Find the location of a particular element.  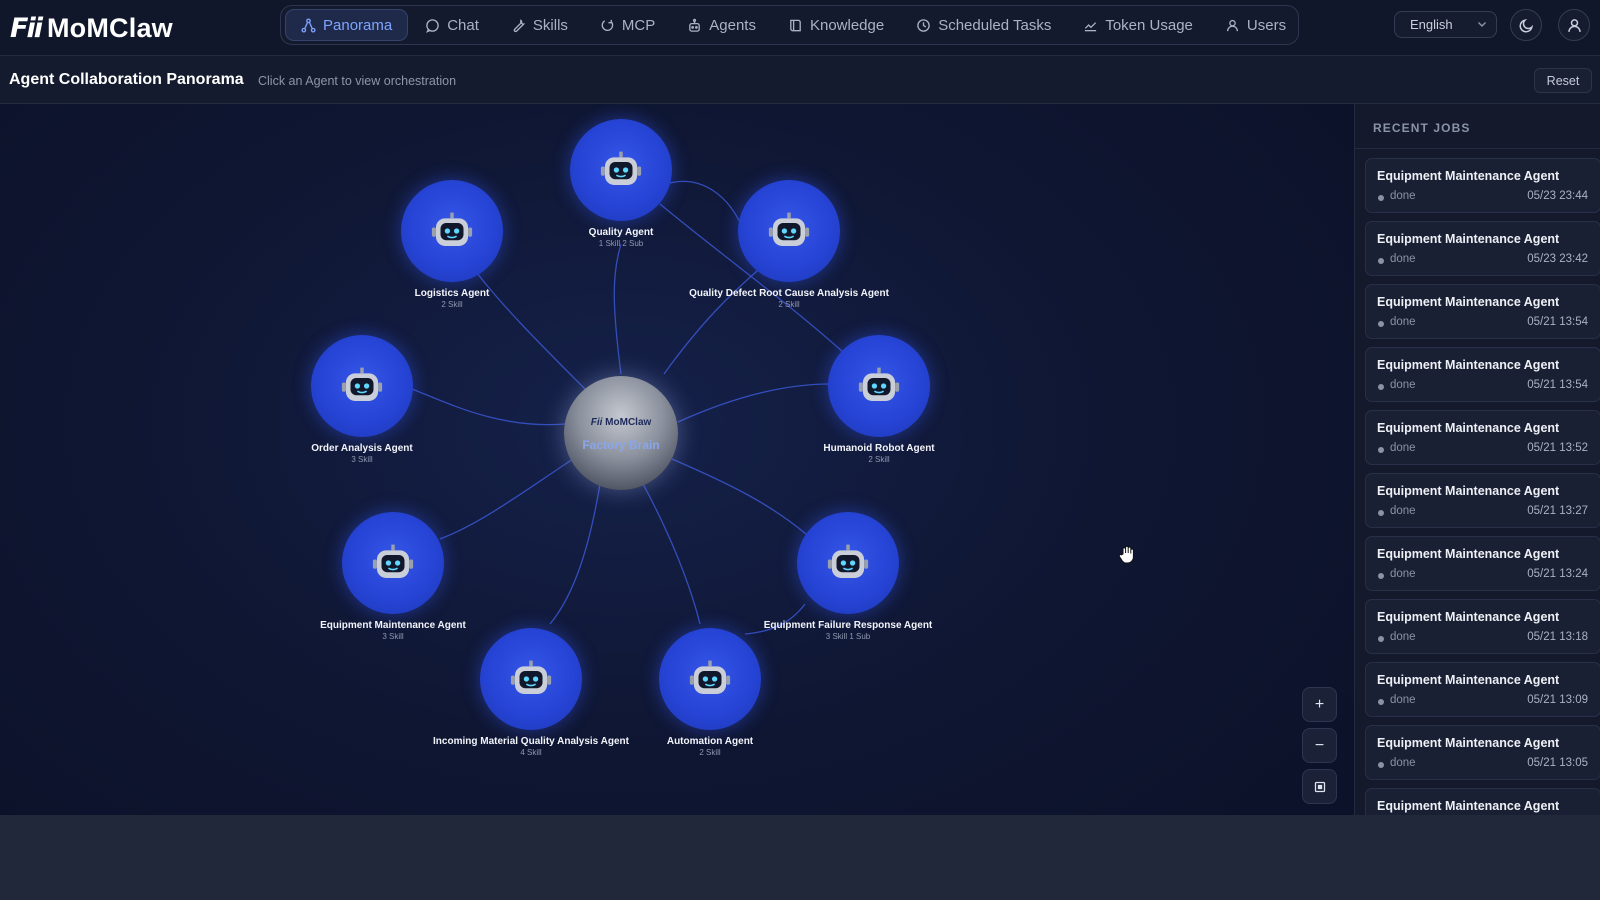

edge-root-cause is located at coordinates (714, 319).